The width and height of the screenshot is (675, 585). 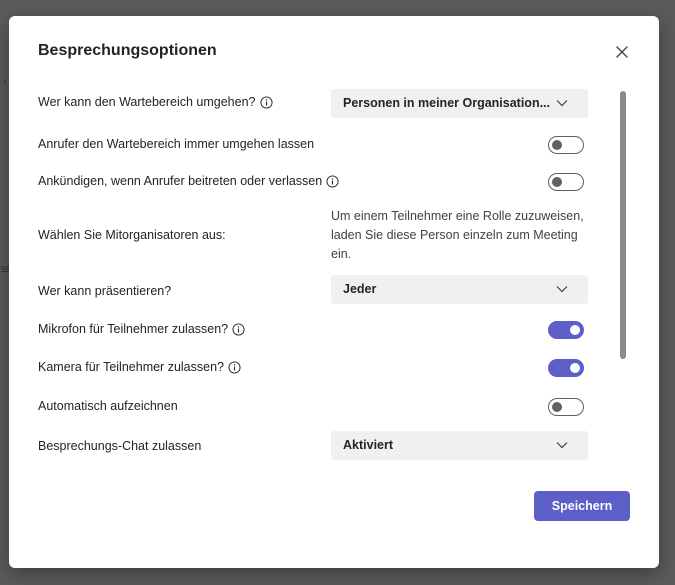 What do you see at coordinates (459, 289) in the screenshot?
I see `presenters-dropdown: Jeder` at bounding box center [459, 289].